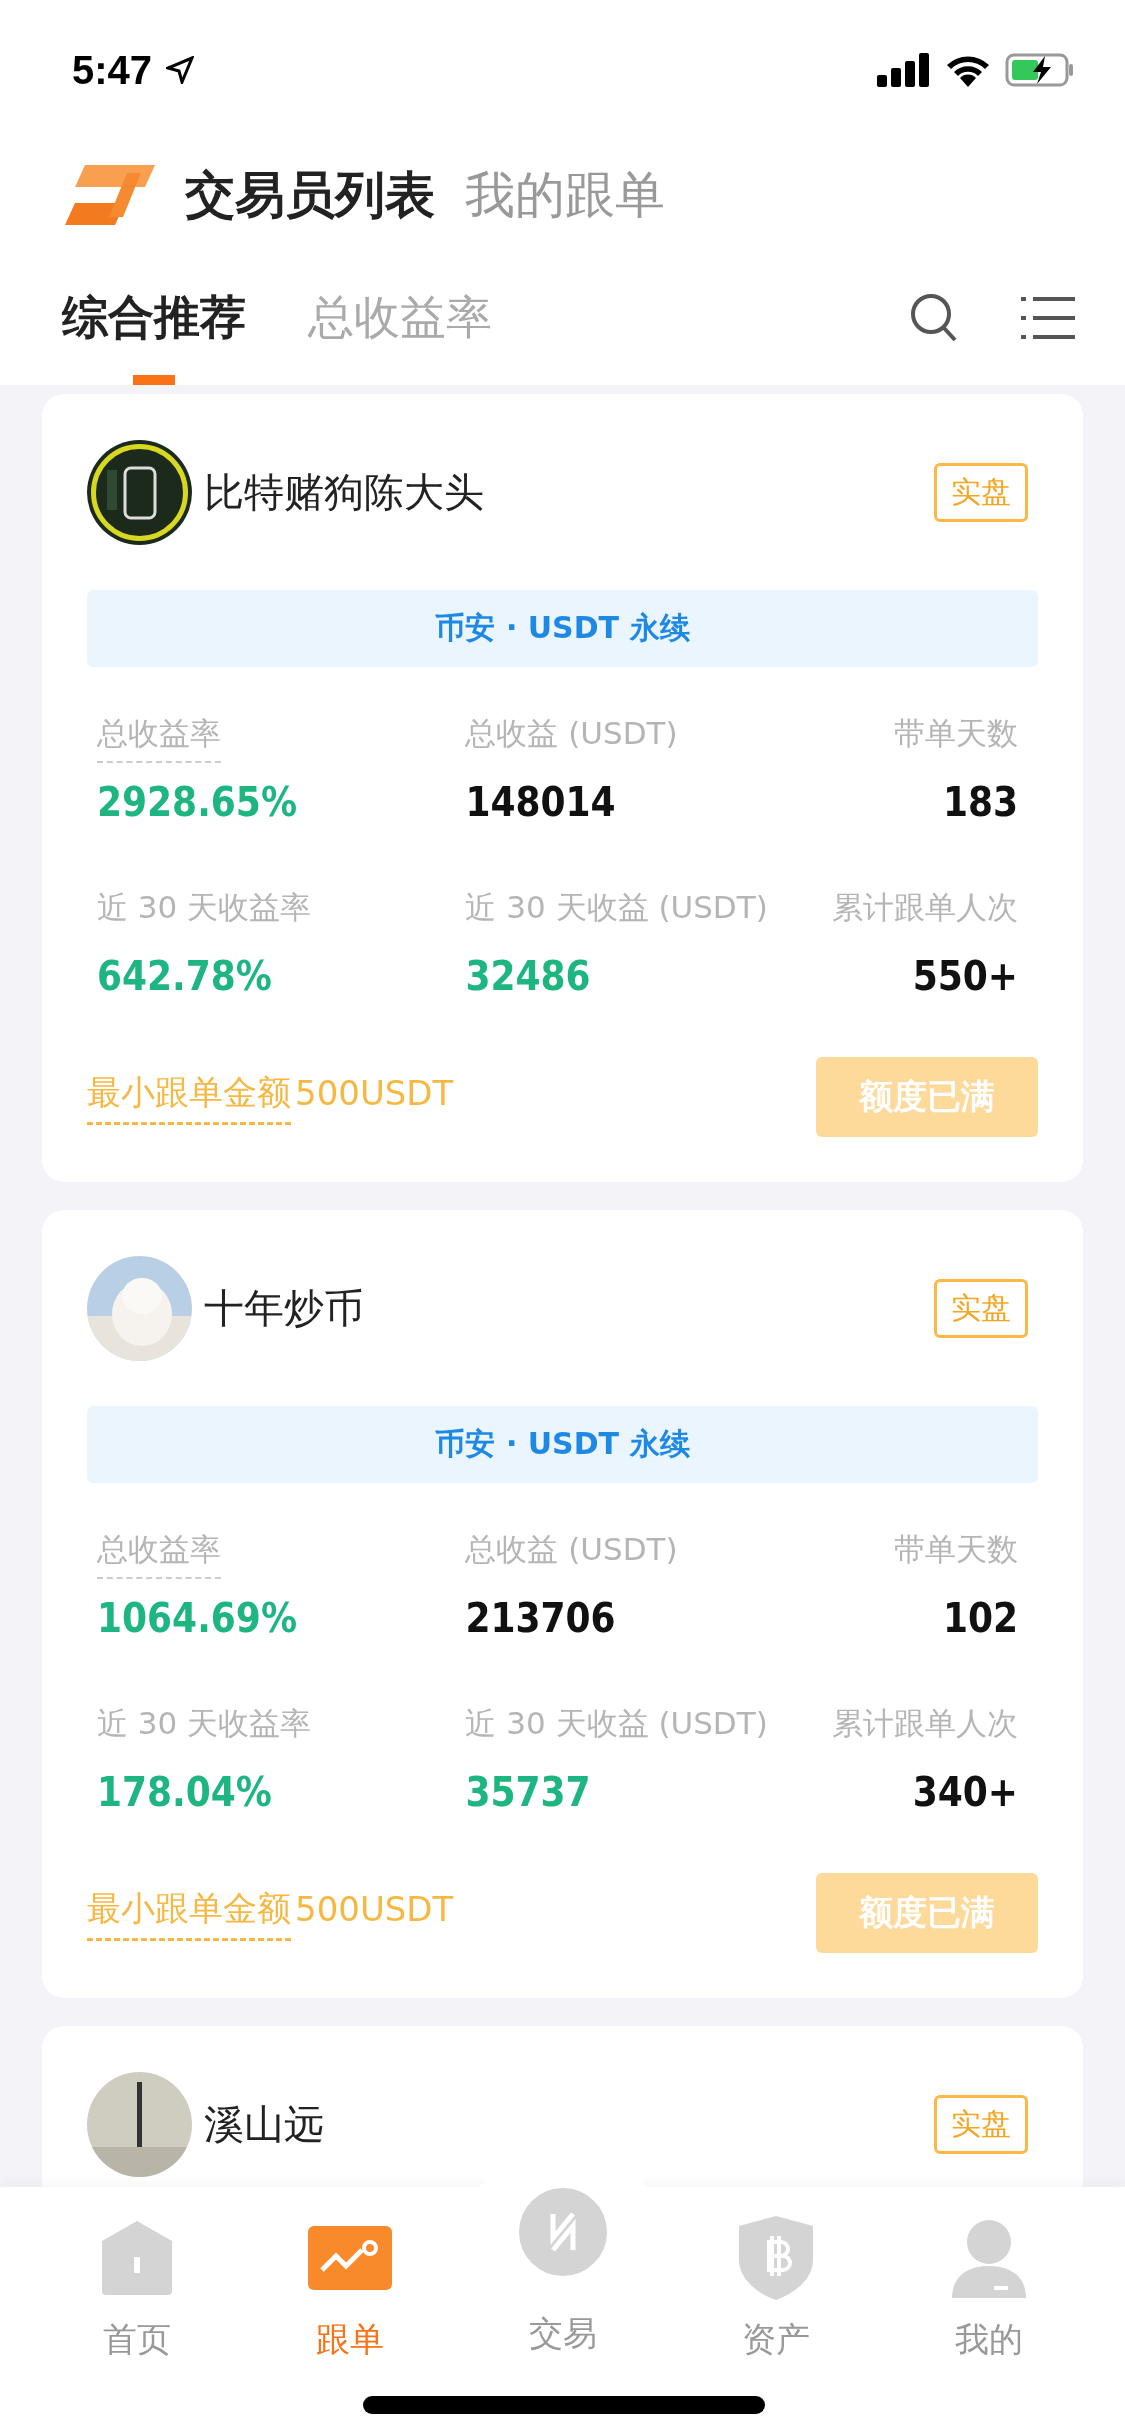  Describe the element at coordinates (988, 2258) in the screenshot. I see `person-icon` at that location.